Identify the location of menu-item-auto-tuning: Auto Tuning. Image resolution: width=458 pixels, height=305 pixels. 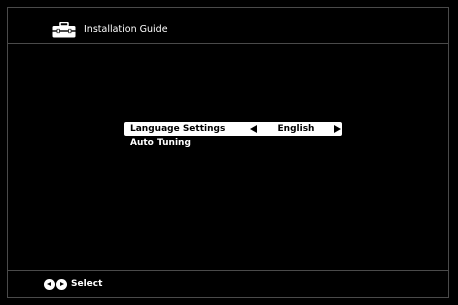
(233, 143).